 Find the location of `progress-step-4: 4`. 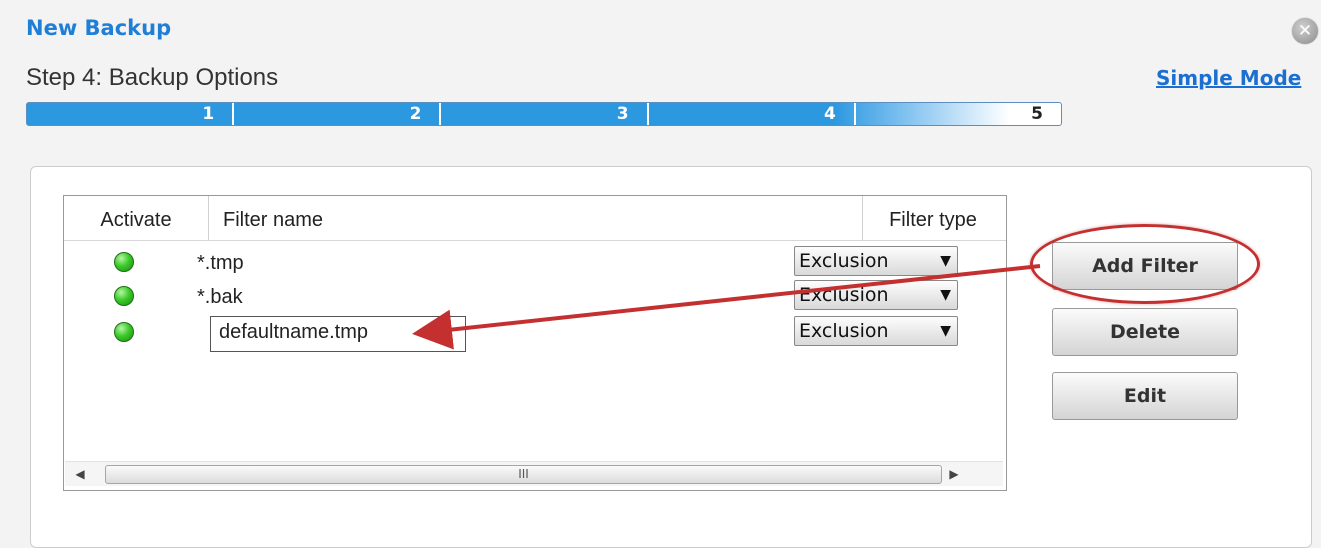

progress-step-4: 4 is located at coordinates (752, 114).